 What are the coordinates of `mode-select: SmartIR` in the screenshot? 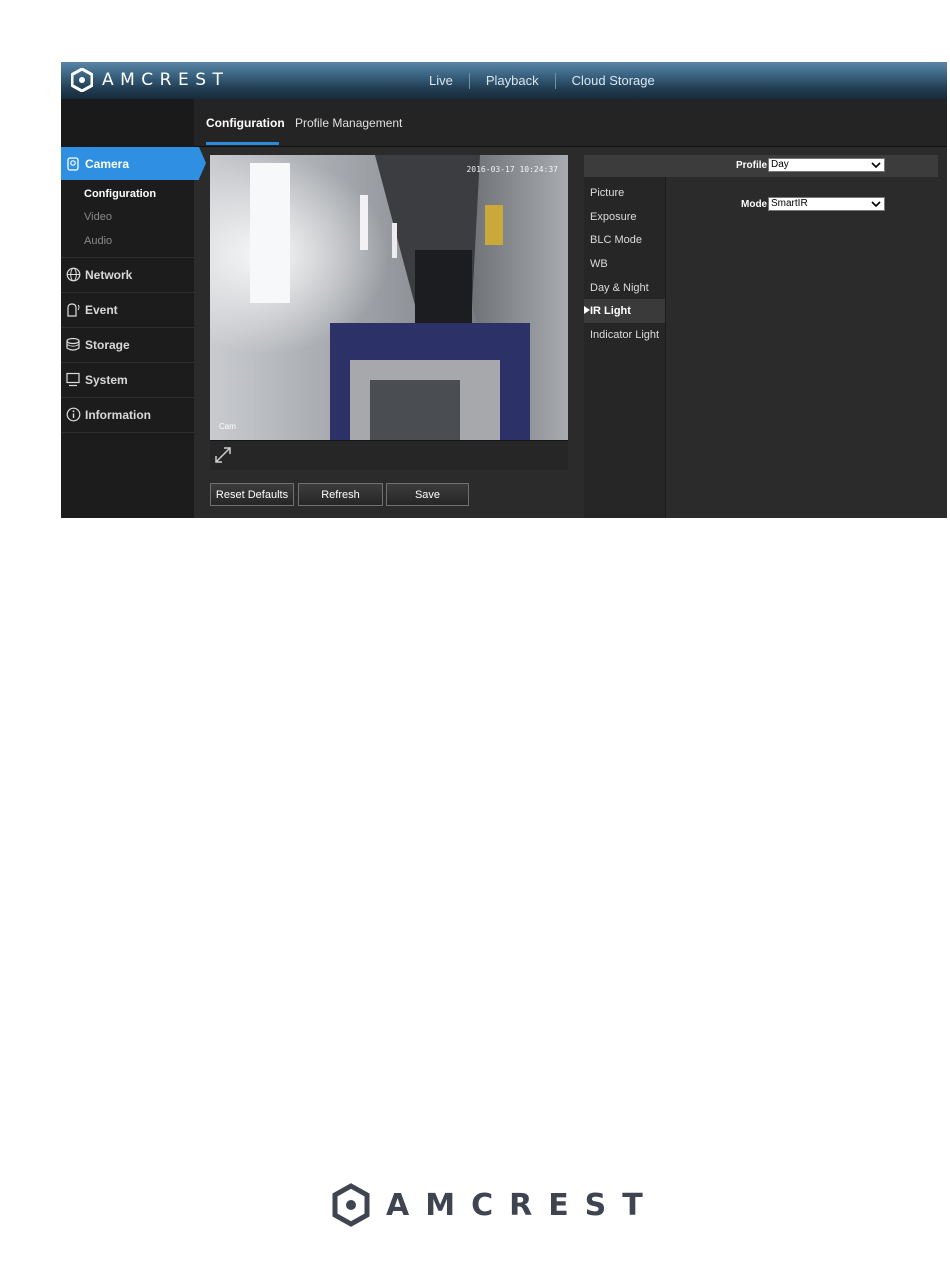 It's located at (826, 204).